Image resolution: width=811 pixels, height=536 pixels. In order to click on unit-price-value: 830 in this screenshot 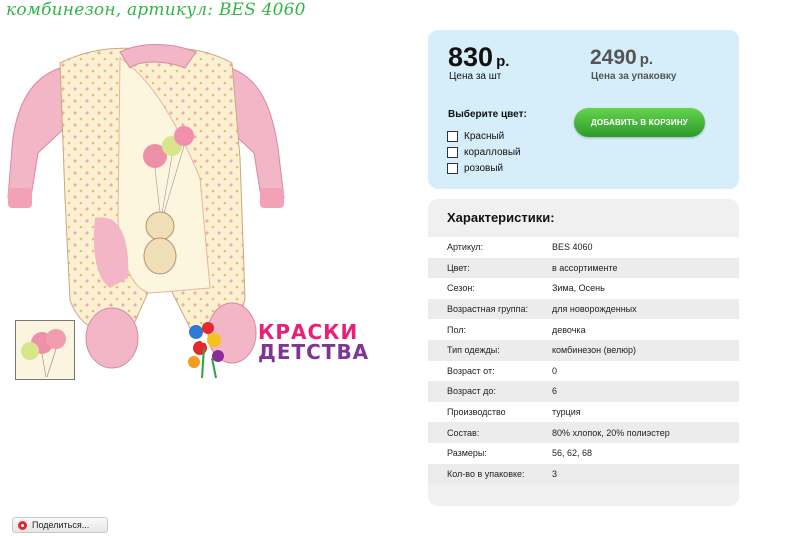, I will do `click(471, 57)`.